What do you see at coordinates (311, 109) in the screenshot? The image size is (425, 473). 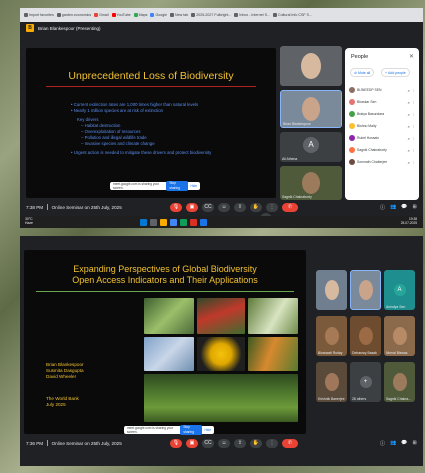 I see `participant-tile-presenter: Brian Blankespoor` at bounding box center [311, 109].